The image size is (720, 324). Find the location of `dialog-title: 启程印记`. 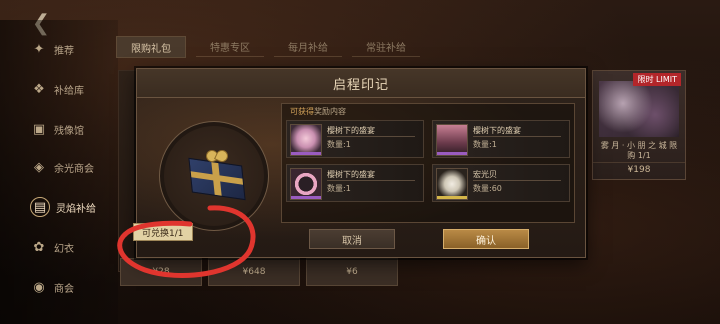

dialog-title: 启程印记 is located at coordinates (361, 83).